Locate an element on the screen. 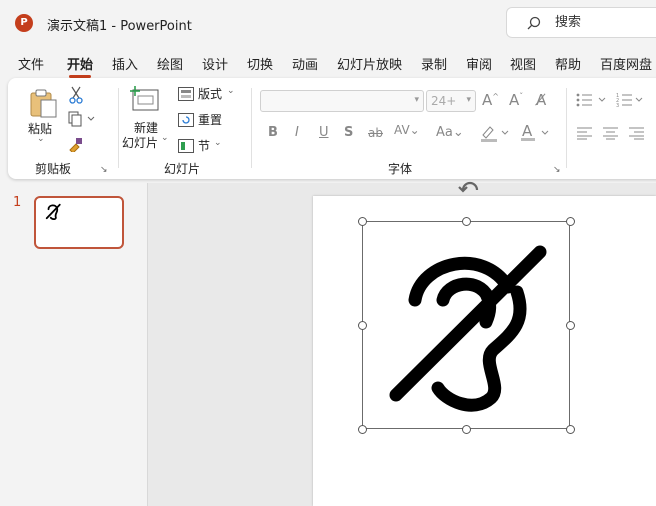 Image resolution: width=656 pixels, height=506 pixels. section-icon is located at coordinates (186, 147).